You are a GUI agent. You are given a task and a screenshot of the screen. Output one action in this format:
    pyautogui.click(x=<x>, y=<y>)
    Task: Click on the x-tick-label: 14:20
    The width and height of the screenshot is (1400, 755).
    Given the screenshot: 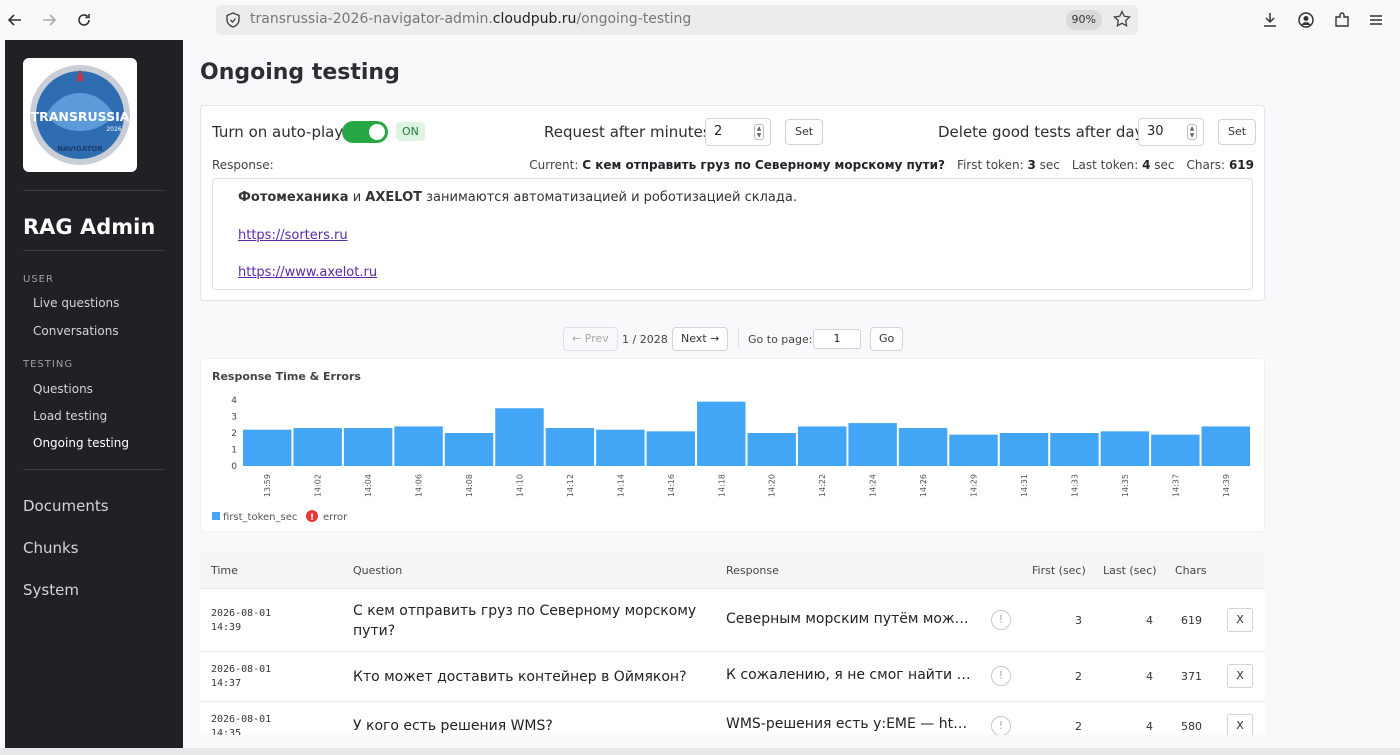 What is the action you would take?
    pyautogui.click(x=772, y=485)
    